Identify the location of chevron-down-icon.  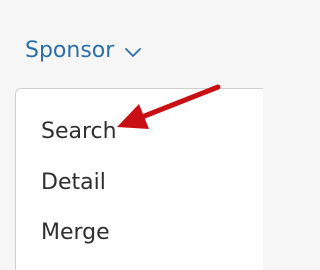
(133, 51).